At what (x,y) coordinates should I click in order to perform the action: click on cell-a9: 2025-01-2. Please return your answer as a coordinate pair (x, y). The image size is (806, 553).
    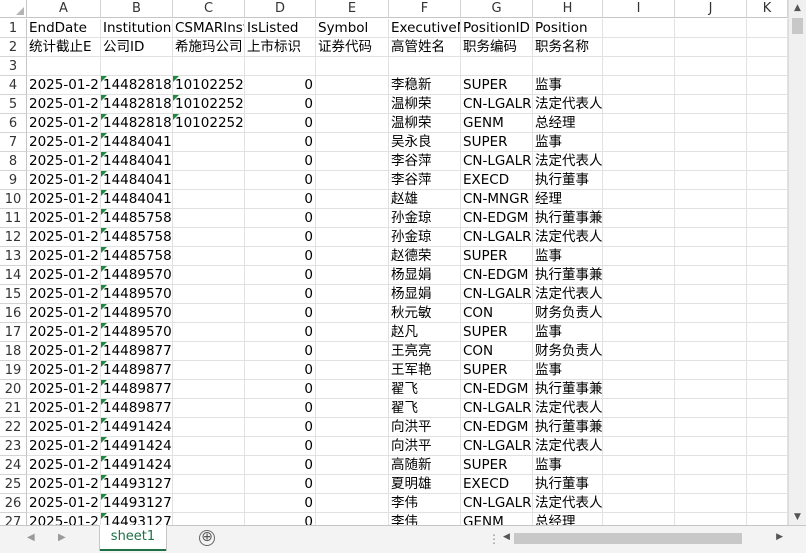
    Looking at the image, I should click on (64, 180).